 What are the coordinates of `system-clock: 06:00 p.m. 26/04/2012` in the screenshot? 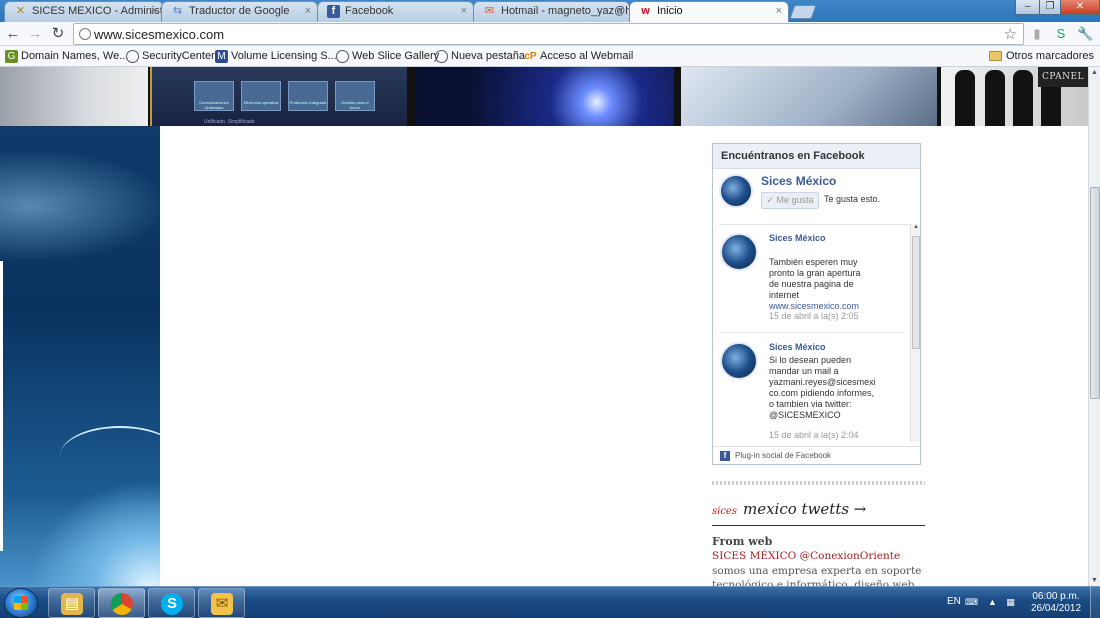 It's located at (1056, 603).